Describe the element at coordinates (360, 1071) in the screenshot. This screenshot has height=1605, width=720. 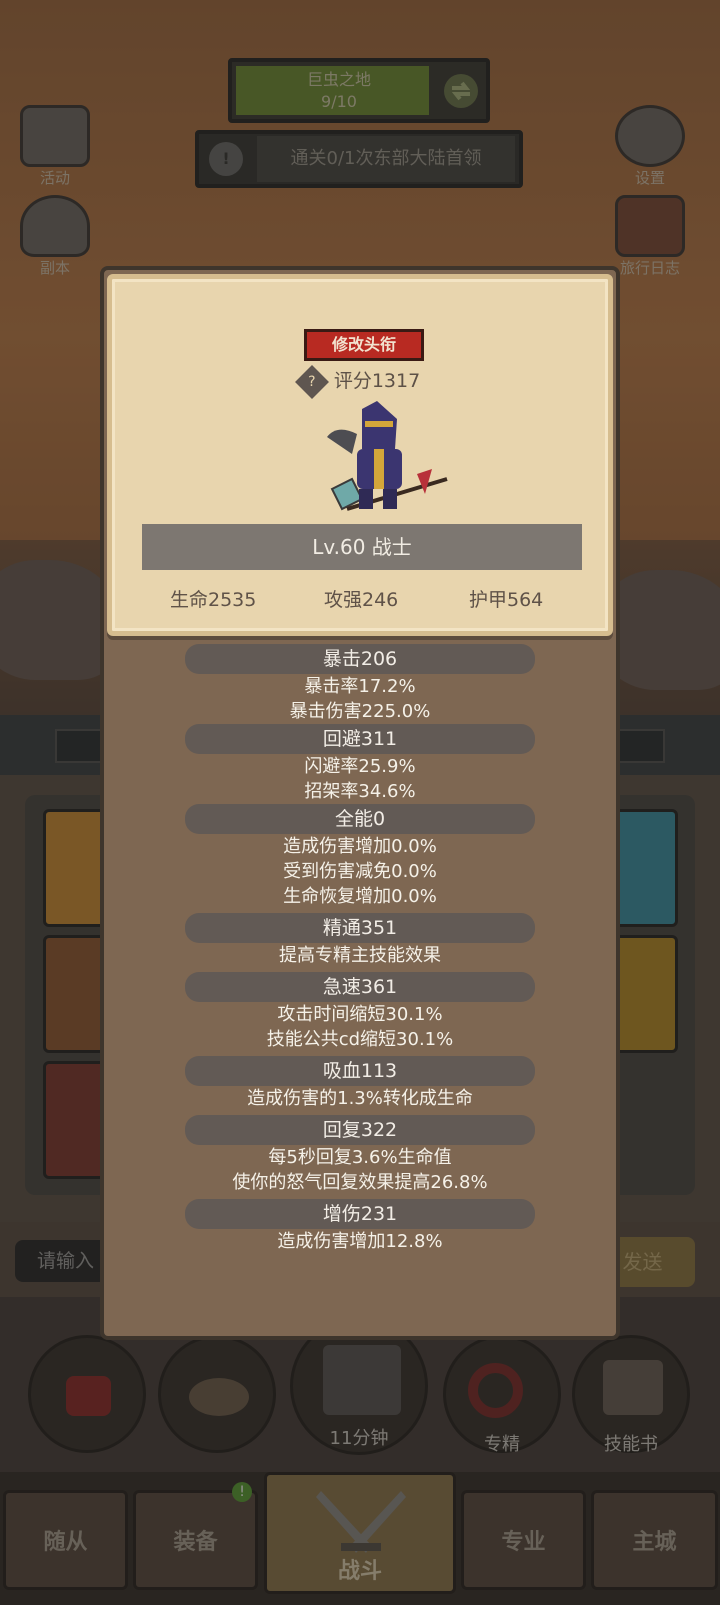
I see `stat-section-leech: 吸血113` at that location.